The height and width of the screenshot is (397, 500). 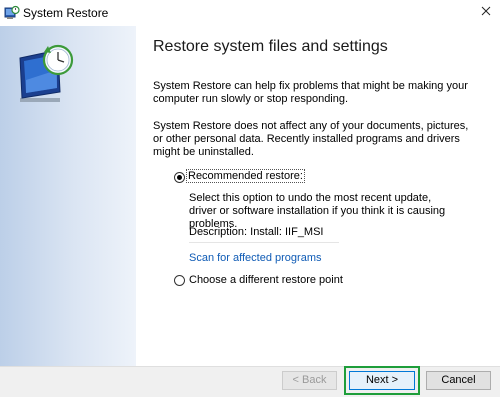 What do you see at coordinates (12, 13) in the screenshot?
I see `system-restore-icon` at bounding box center [12, 13].